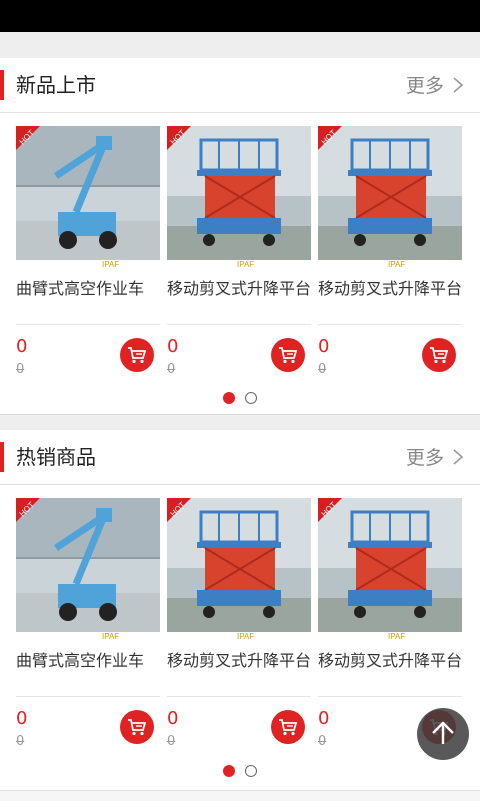 The width and height of the screenshot is (480, 801). I want to click on back-to-top-button, so click(443, 734).